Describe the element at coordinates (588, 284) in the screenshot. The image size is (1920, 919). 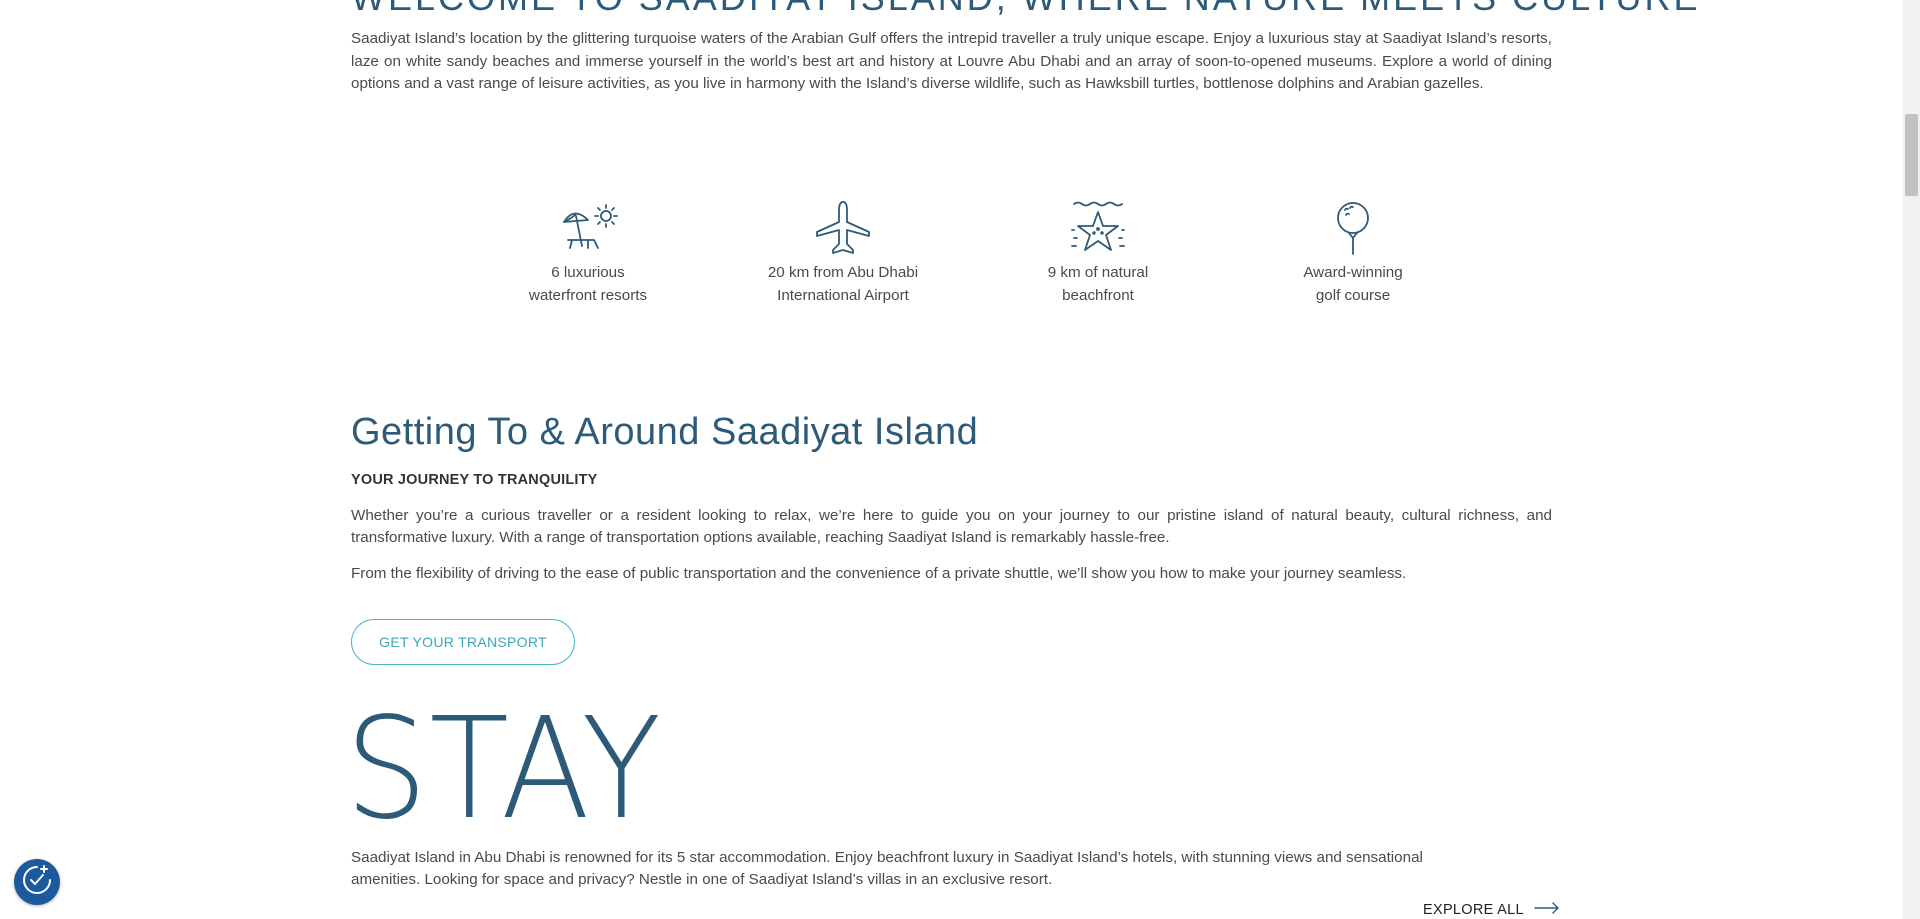
I see `feature-label: 6 luxurious waterfront resorts` at that location.